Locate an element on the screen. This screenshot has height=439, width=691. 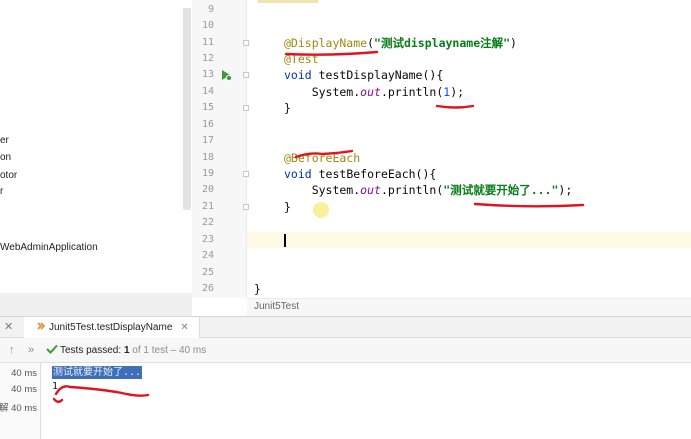
check-icon is located at coordinates (52, 349).